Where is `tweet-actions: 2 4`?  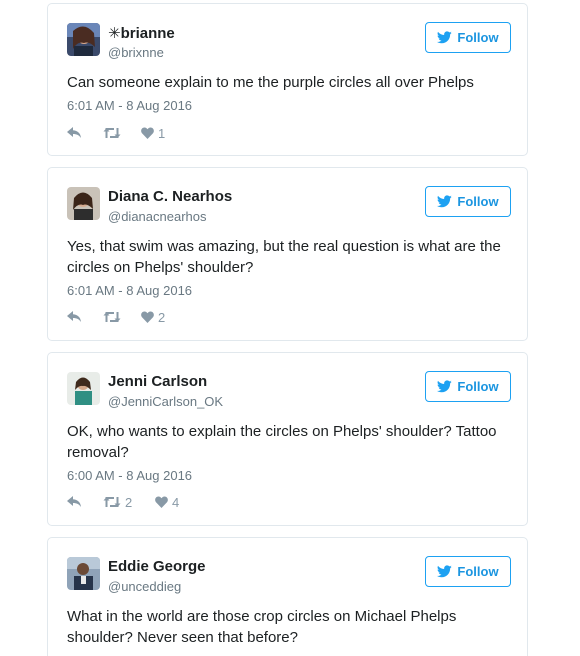
tweet-actions: 2 4 is located at coordinates (123, 502).